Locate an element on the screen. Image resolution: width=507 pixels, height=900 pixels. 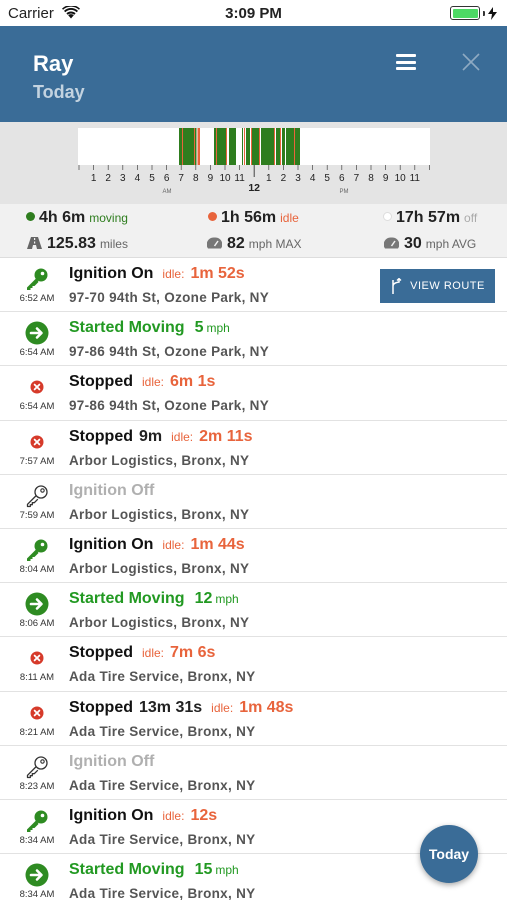
event-time: 7:59 AM is located at coordinates (37, 515).